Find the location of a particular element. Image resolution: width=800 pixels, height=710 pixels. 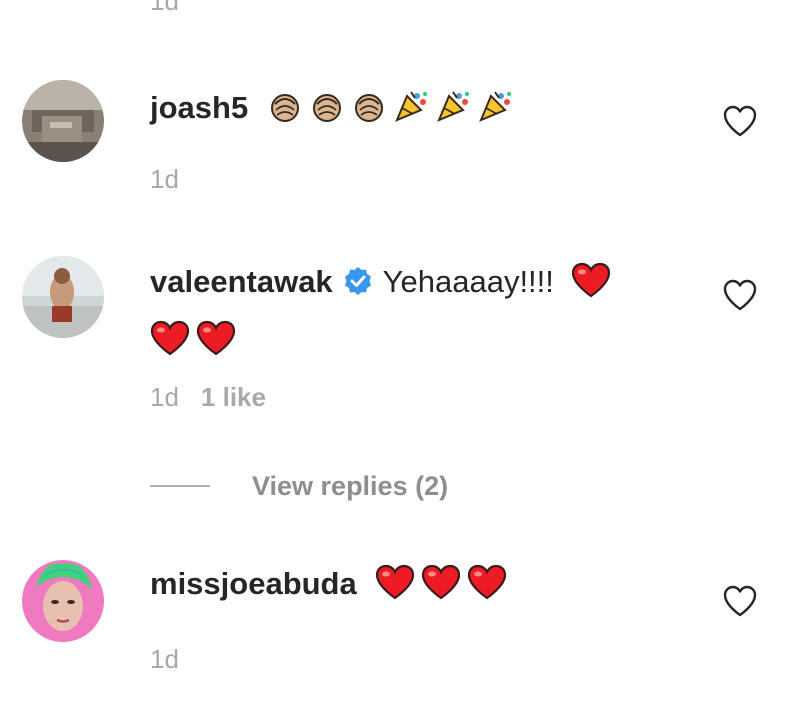

comment-text: valeentawak Yehaaaay!!!! is located at coordinates (410, 314).